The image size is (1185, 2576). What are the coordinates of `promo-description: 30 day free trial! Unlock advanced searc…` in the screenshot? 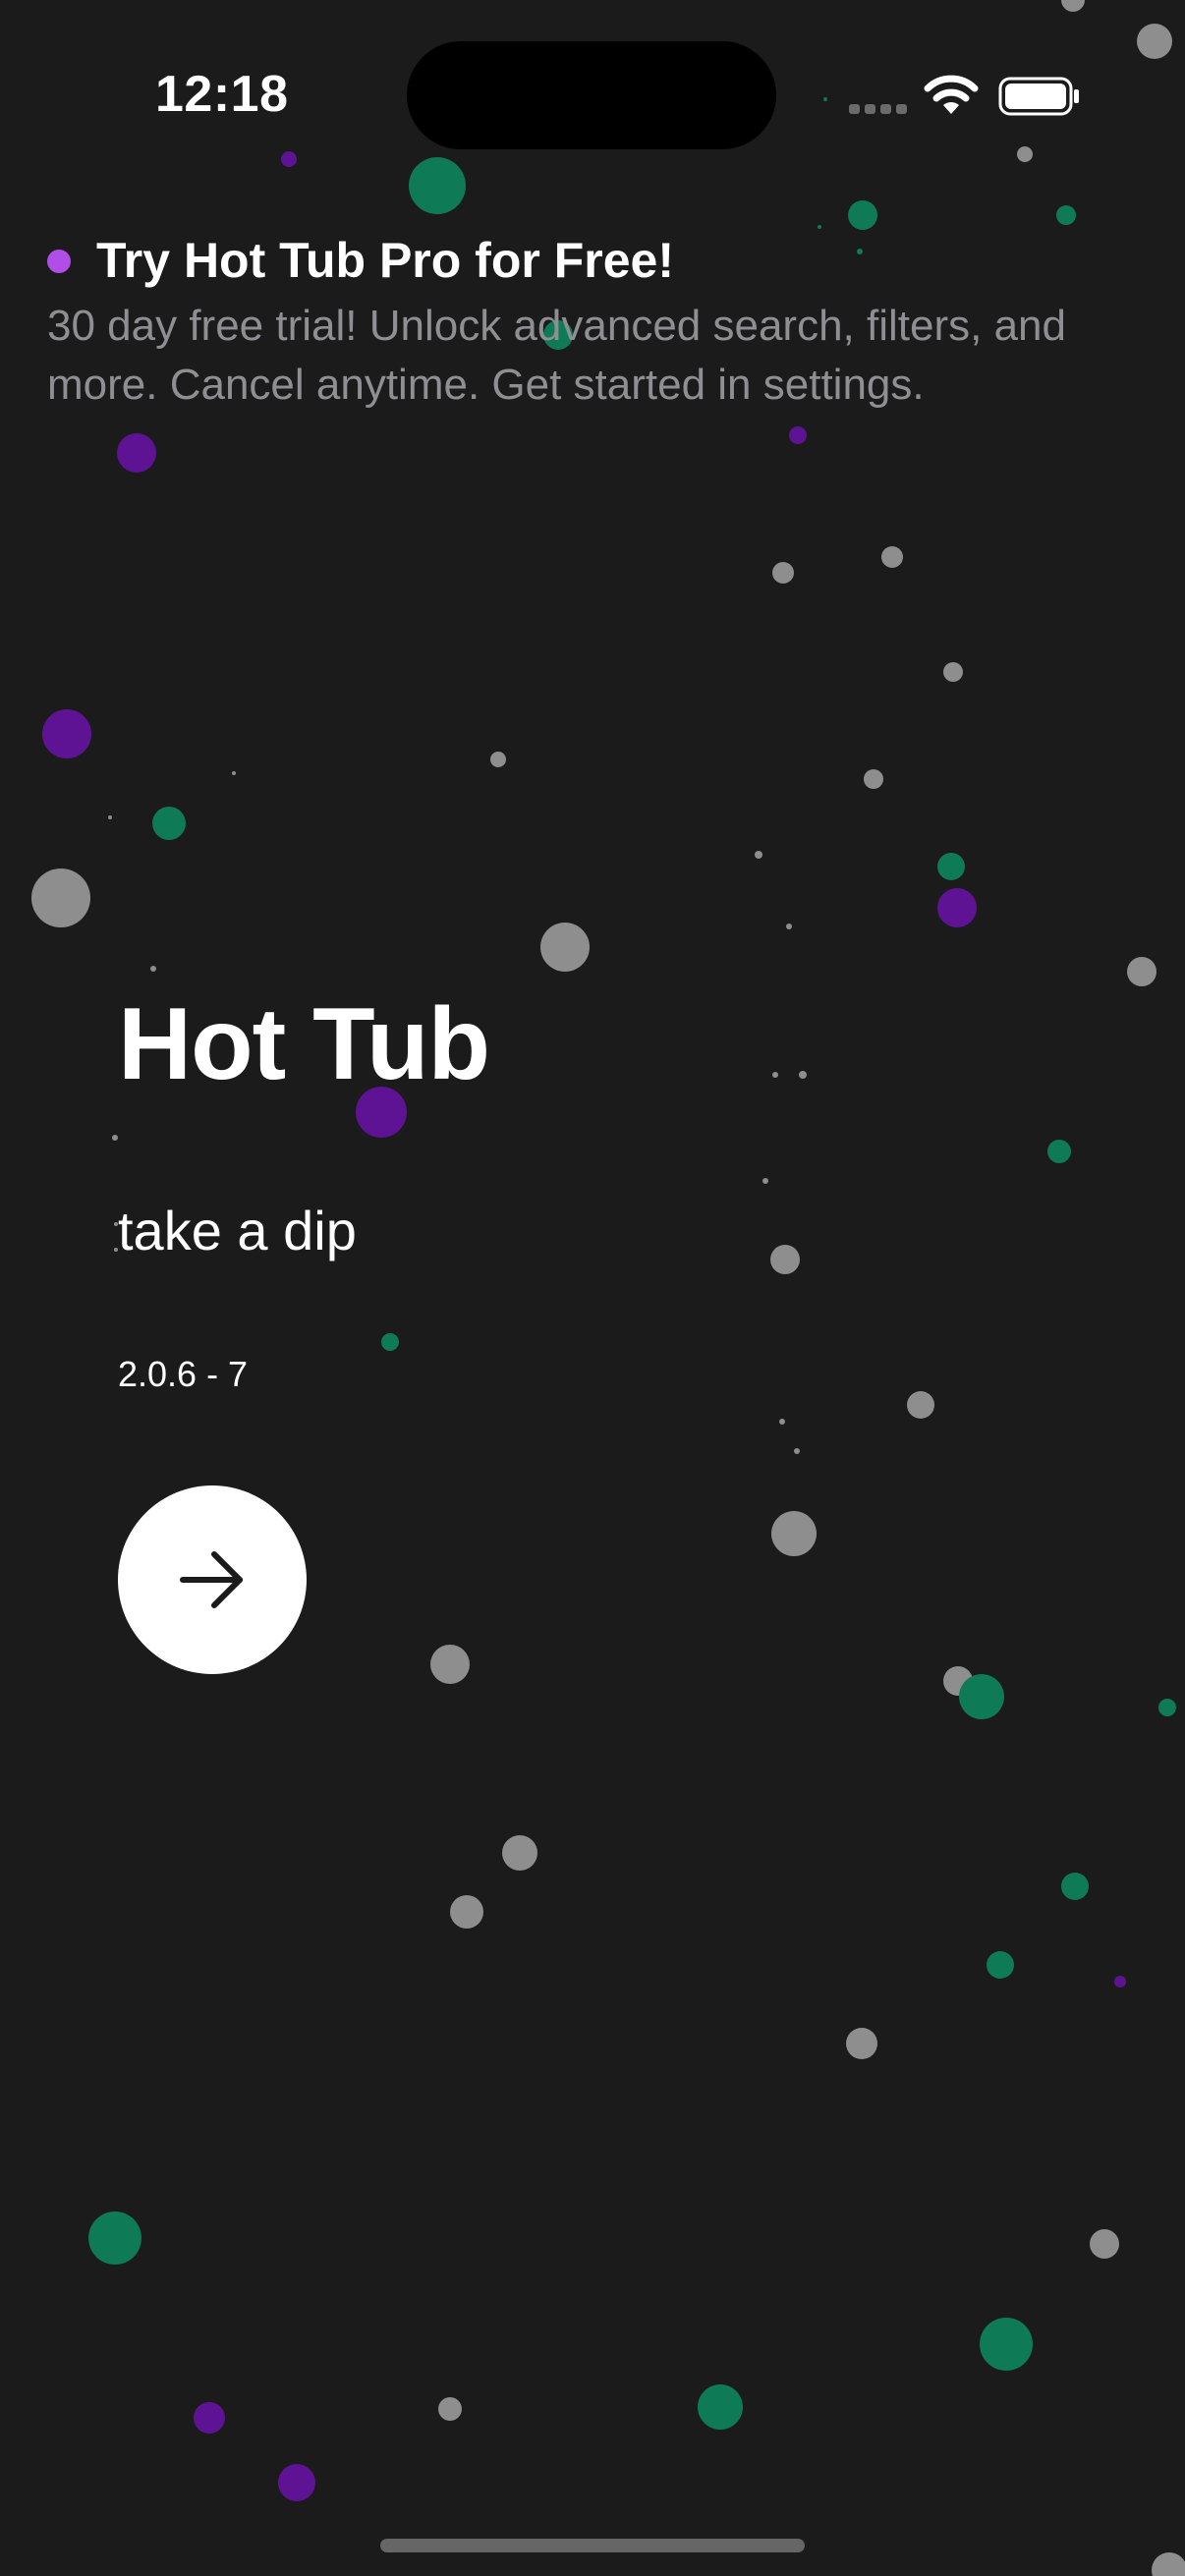 It's located at (557, 355).